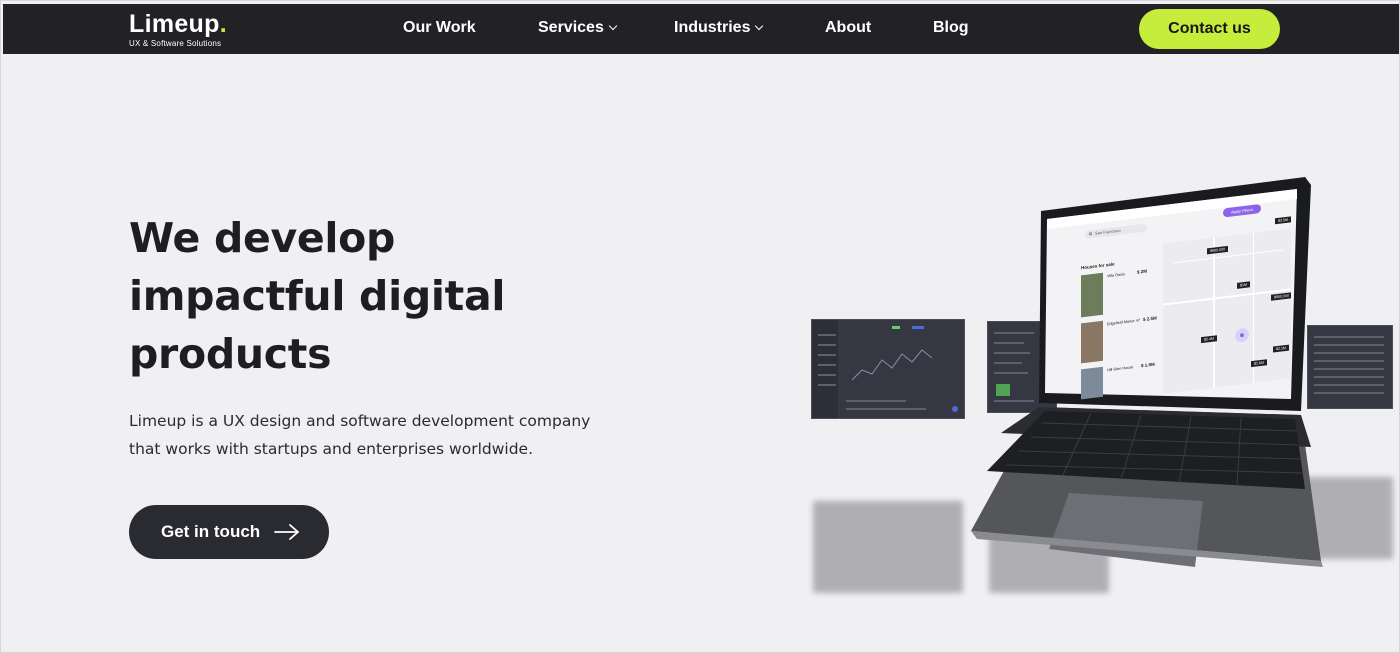  I want to click on hero-headline: We develop impactful digital products, so click(389, 296).